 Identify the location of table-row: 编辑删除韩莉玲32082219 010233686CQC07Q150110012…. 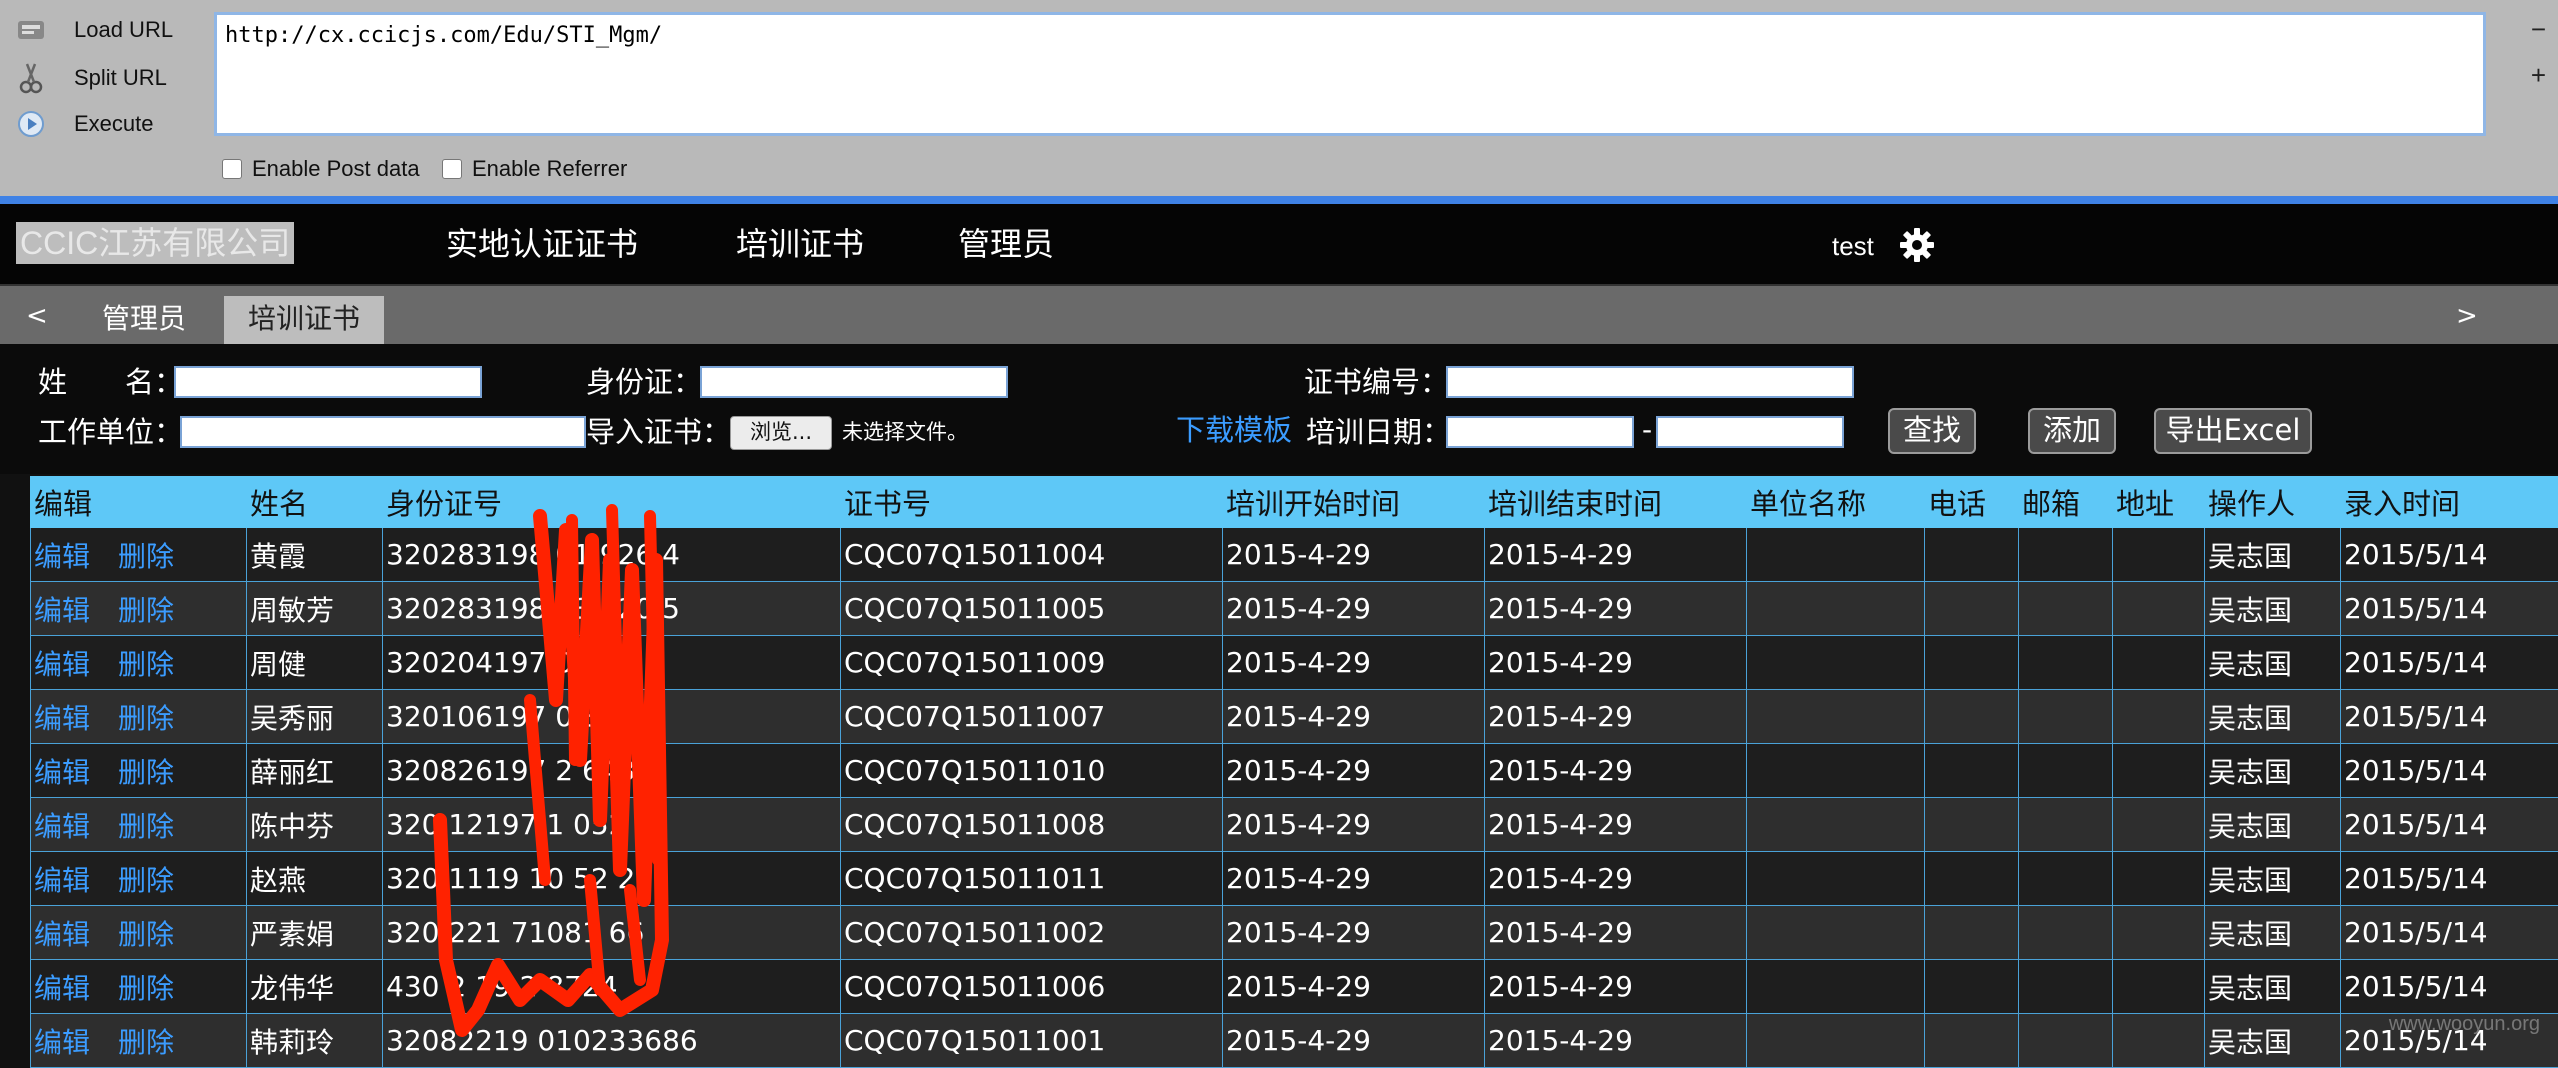
(1294, 1041).